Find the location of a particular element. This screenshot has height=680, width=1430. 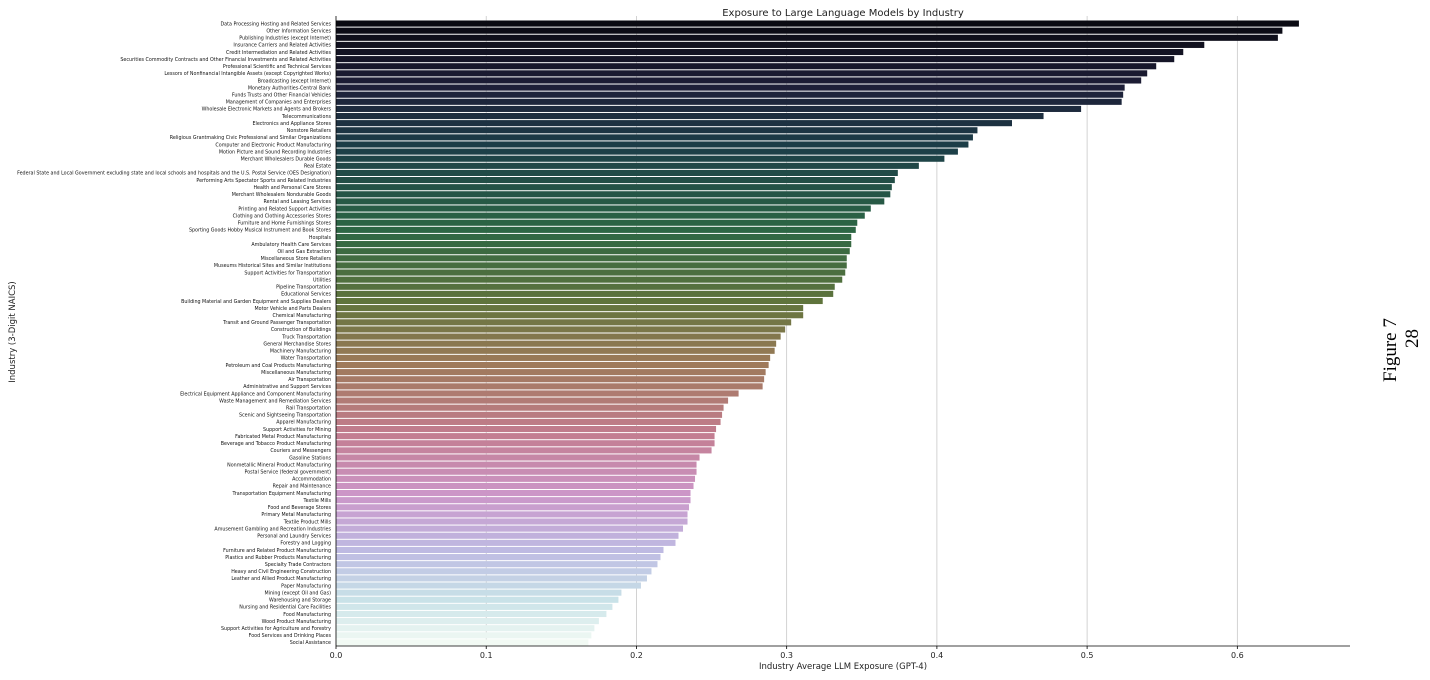

category-label: Warehousing and Storage is located at coordinates (300, 601).